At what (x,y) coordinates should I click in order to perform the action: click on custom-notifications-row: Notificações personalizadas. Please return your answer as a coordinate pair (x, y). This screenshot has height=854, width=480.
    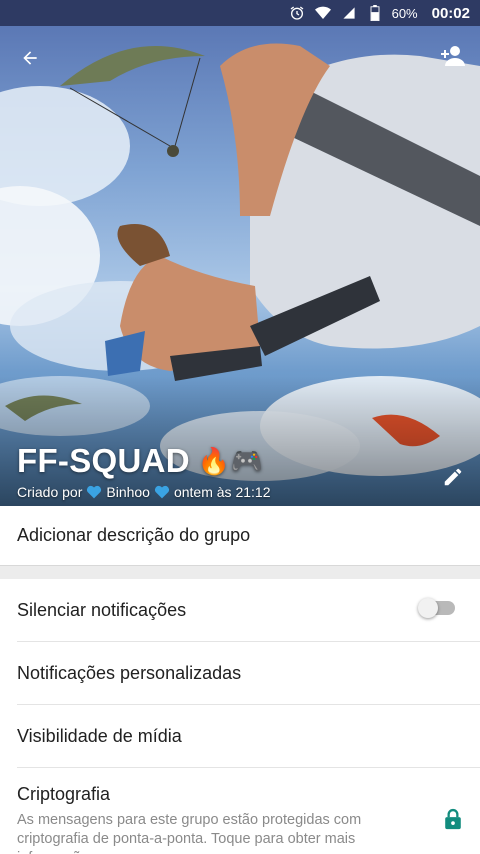
    Looking at the image, I should click on (248, 673).